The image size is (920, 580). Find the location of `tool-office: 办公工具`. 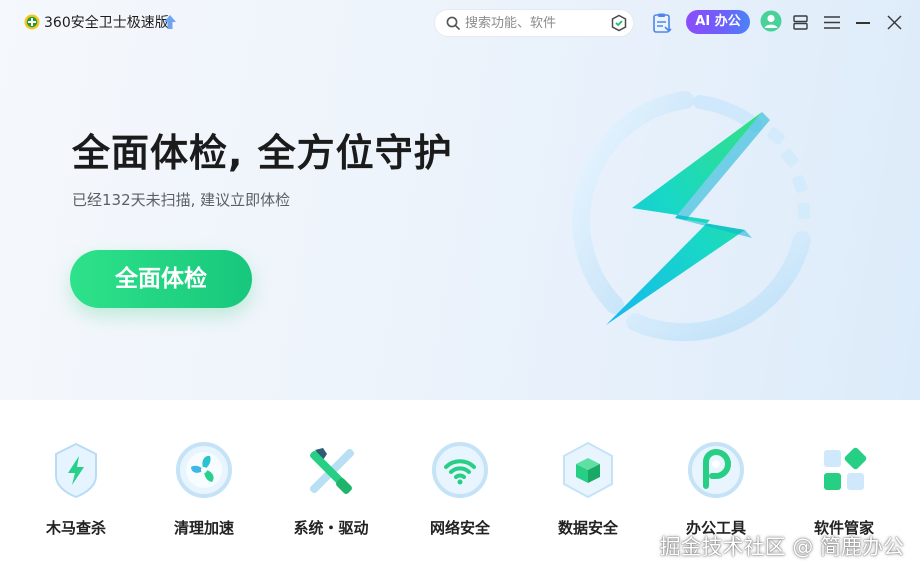

tool-office: 办公工具 is located at coordinates (716, 490).